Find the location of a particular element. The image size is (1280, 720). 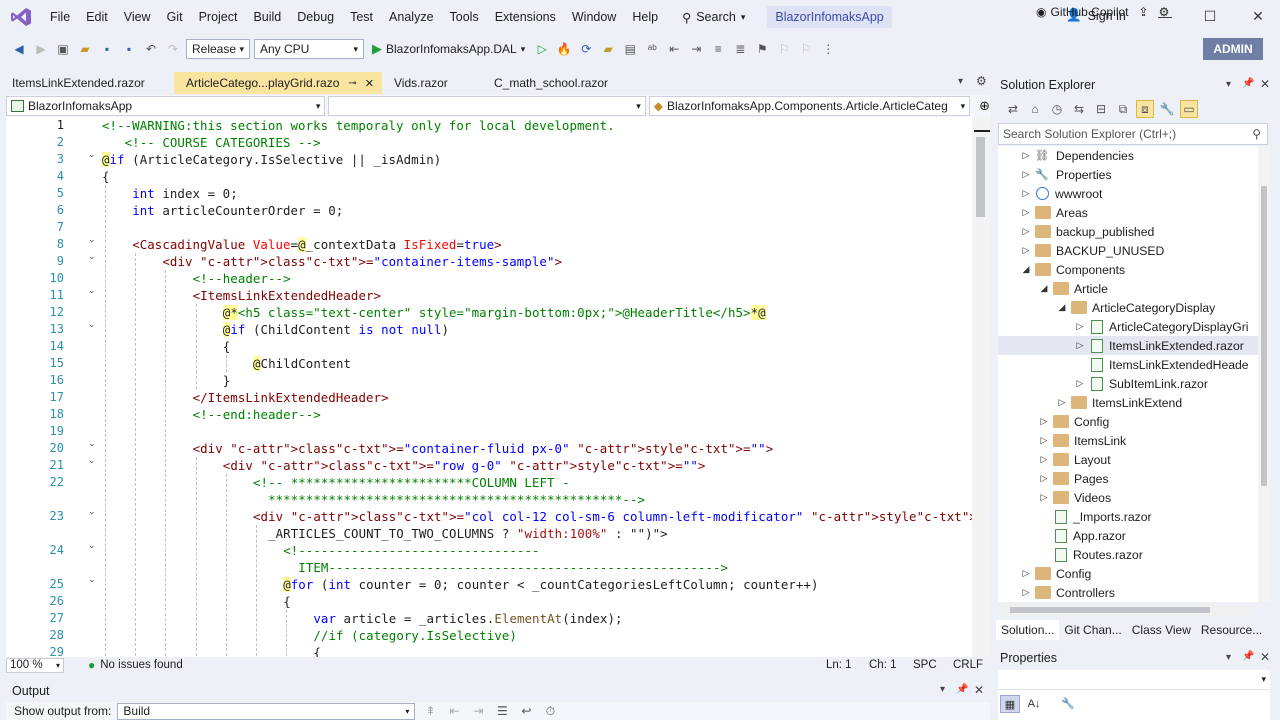

expanded-arrow-icon: ◢ is located at coordinates (1026, 269).